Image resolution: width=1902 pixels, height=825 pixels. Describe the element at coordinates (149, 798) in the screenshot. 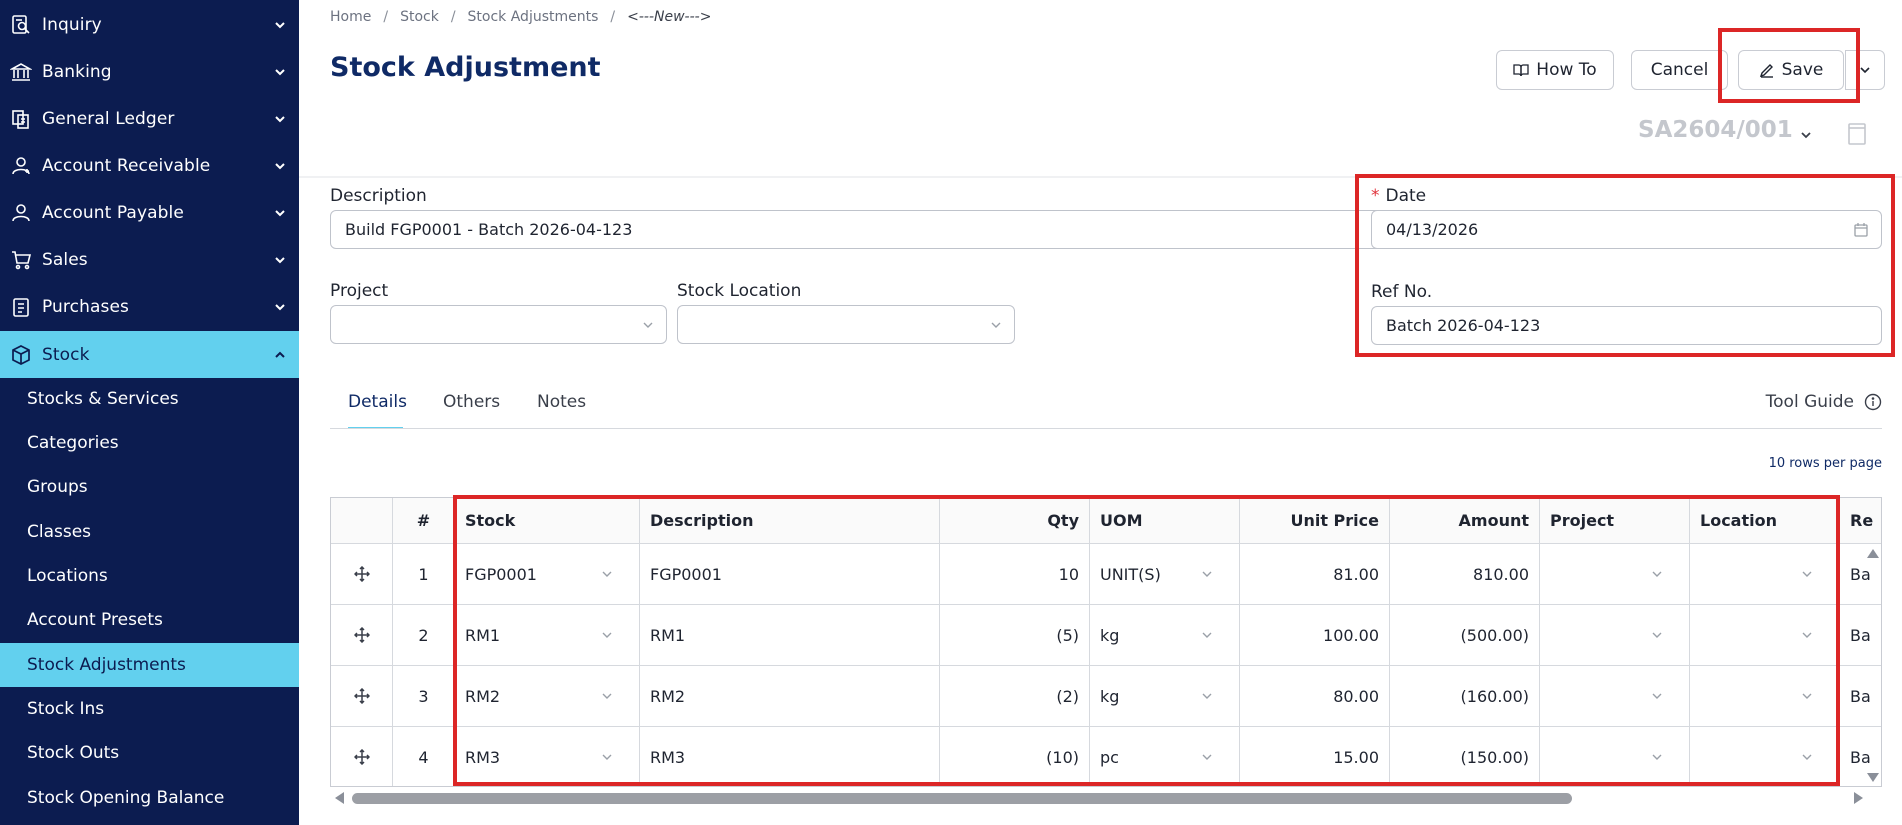

I see `sidebar-subitem-stock-opening-balance: Stock Opening Balance` at that location.